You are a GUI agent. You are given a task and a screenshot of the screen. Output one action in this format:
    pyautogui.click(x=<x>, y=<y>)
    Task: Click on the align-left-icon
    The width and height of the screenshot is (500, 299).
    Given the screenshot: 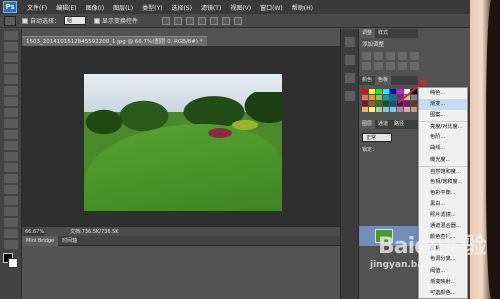 What is the action you would take?
    pyautogui.click(x=202, y=20)
    